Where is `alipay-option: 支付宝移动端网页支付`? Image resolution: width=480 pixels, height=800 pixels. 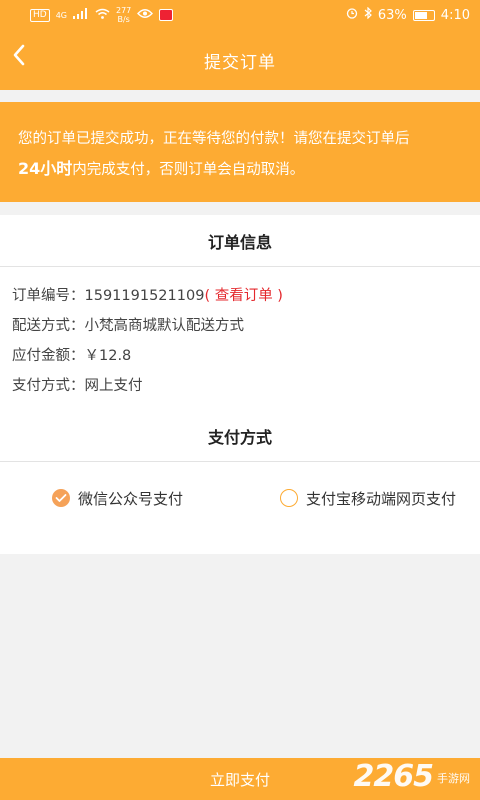
alipay-option: 支付宝移动端网页支付 is located at coordinates (367, 498).